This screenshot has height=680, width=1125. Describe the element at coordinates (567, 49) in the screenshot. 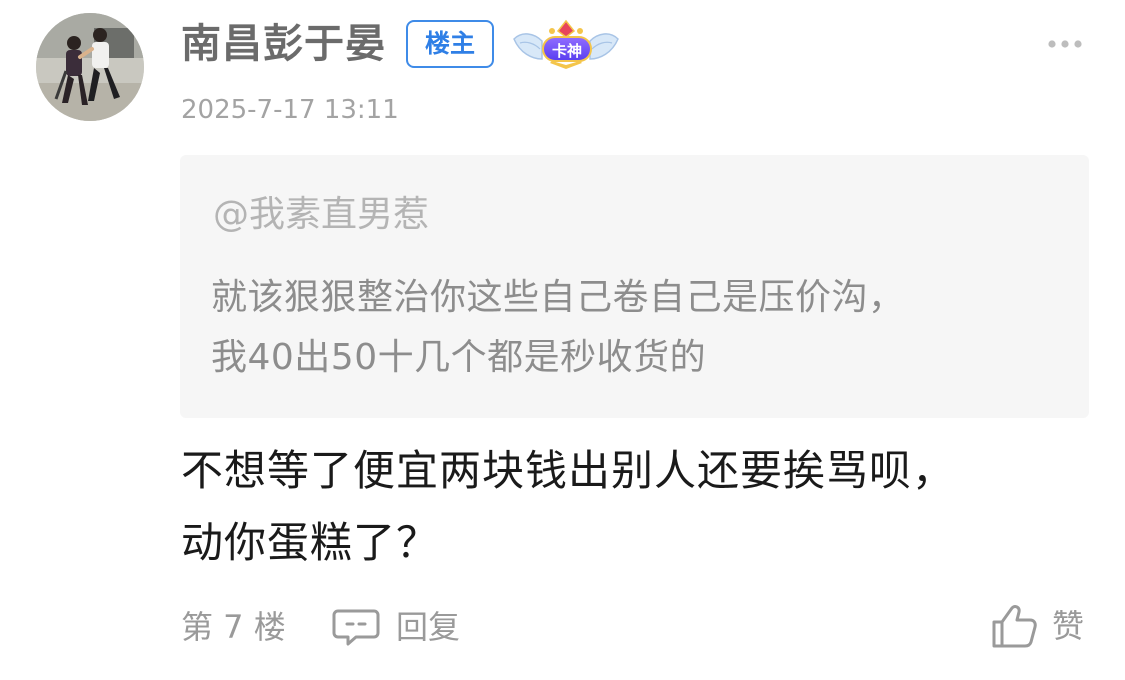

I see `card-badge-label: 卡神` at that location.